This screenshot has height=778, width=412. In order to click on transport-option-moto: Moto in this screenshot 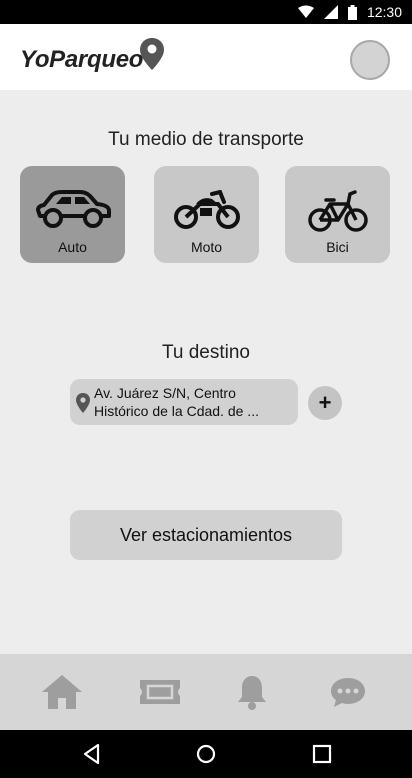, I will do `click(206, 214)`.